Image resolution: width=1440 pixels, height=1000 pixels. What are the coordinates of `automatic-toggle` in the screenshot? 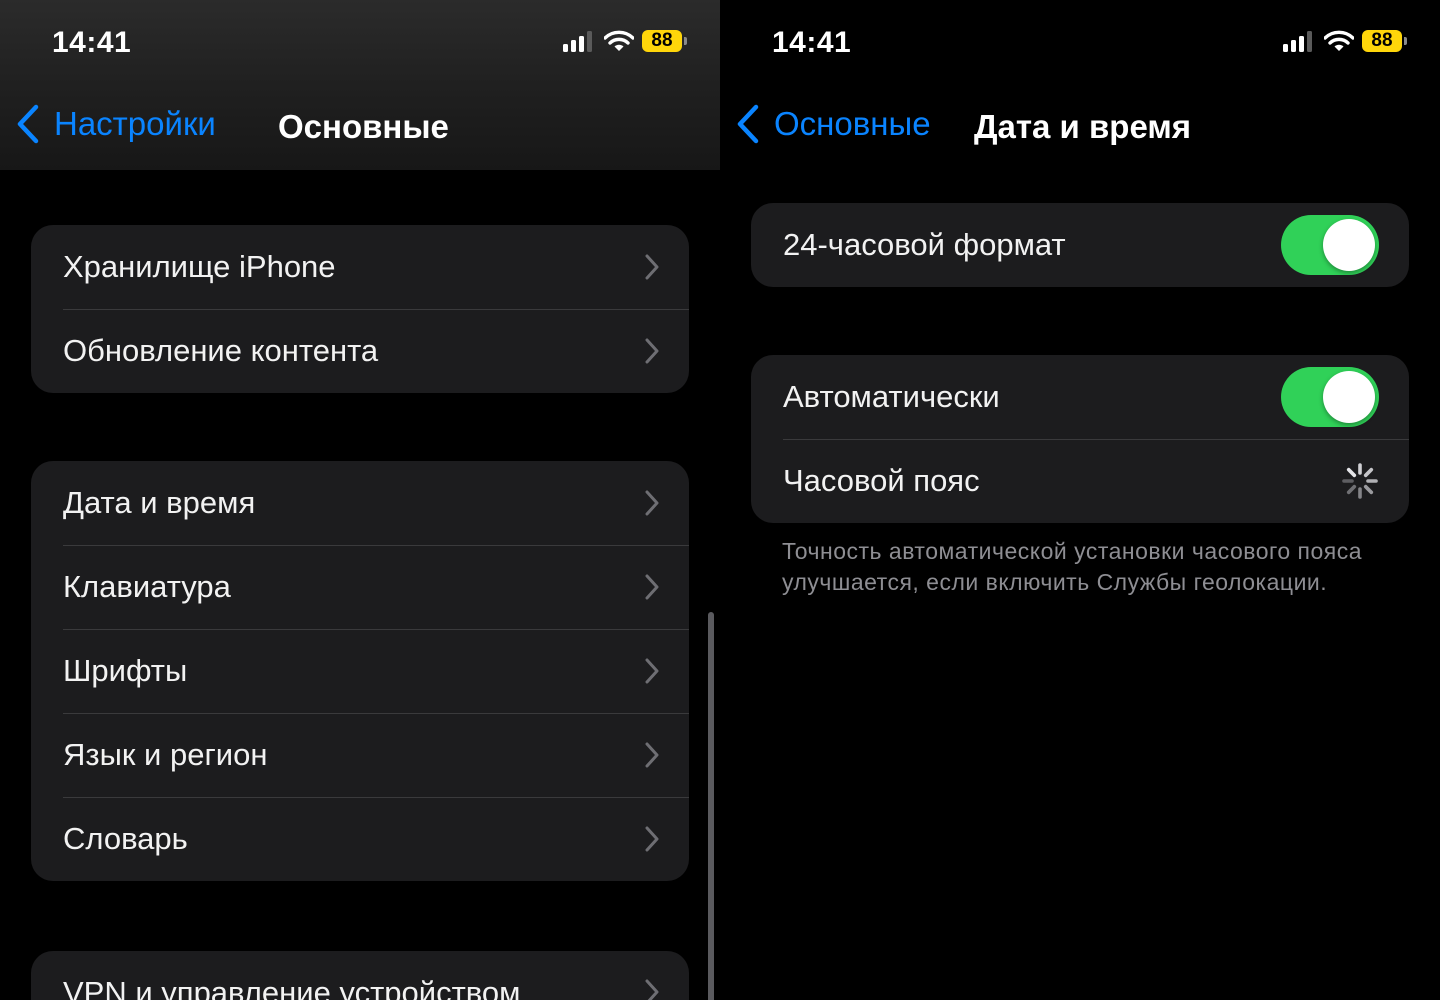 It's located at (1330, 397).